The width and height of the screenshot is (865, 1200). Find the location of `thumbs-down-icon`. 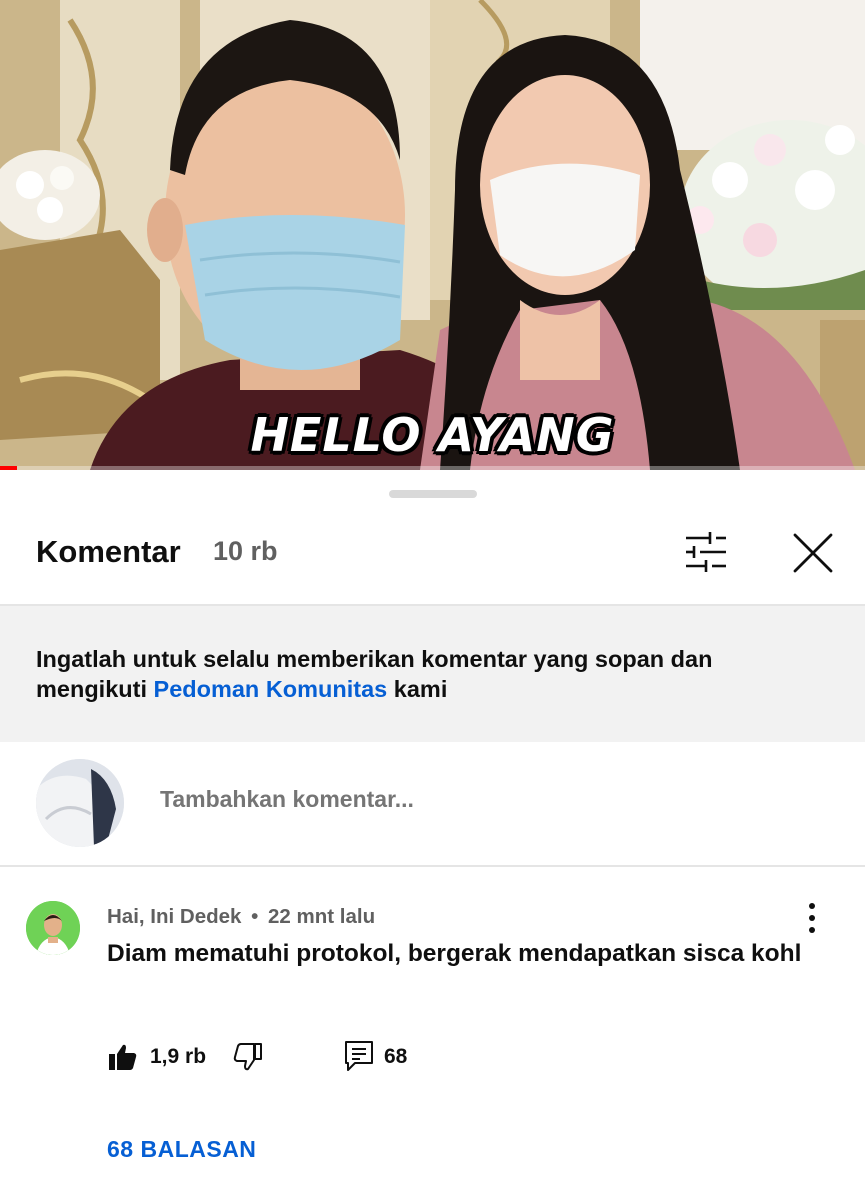

thumbs-down-icon is located at coordinates (247, 1057).